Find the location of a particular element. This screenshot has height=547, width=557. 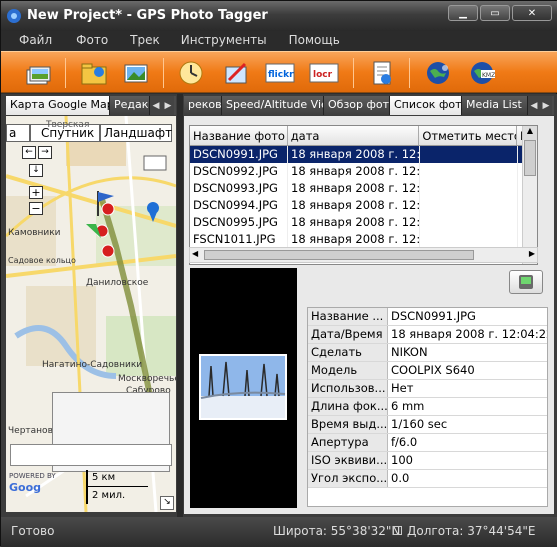

export-icon is located at coordinates (382, 73).